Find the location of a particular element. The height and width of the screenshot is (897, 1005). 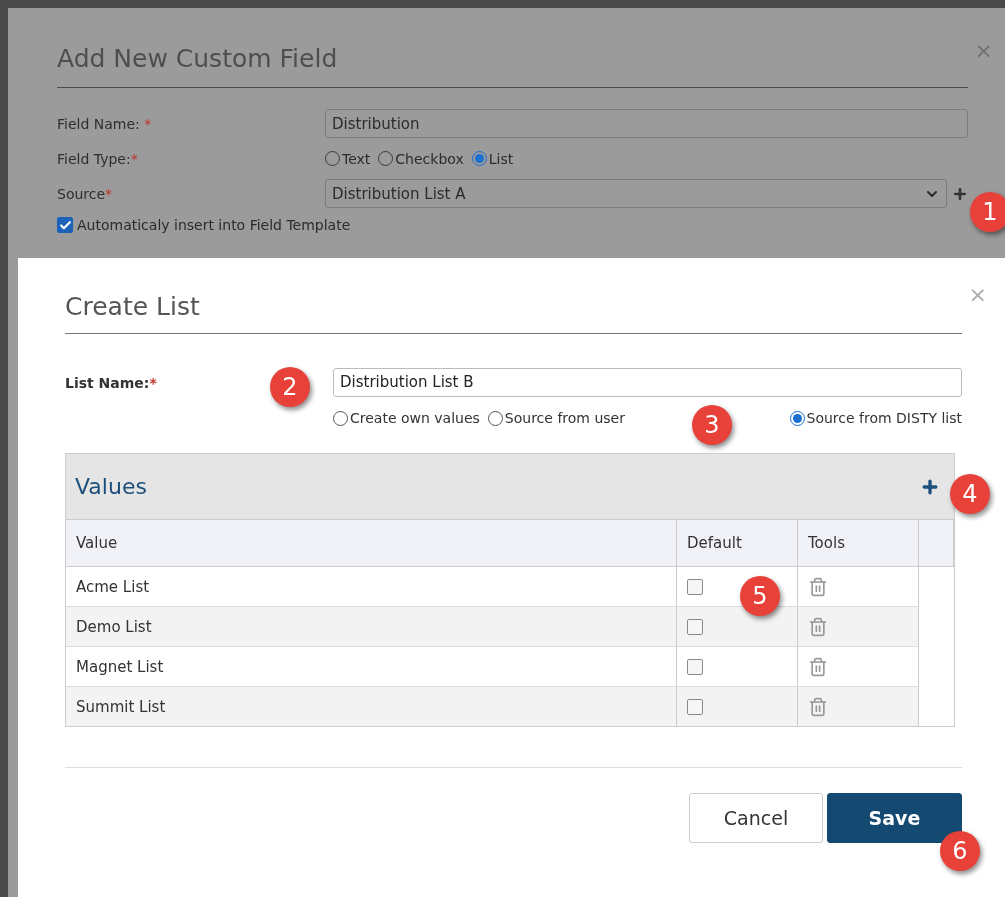

radio-option: Create own values is located at coordinates (406, 418).